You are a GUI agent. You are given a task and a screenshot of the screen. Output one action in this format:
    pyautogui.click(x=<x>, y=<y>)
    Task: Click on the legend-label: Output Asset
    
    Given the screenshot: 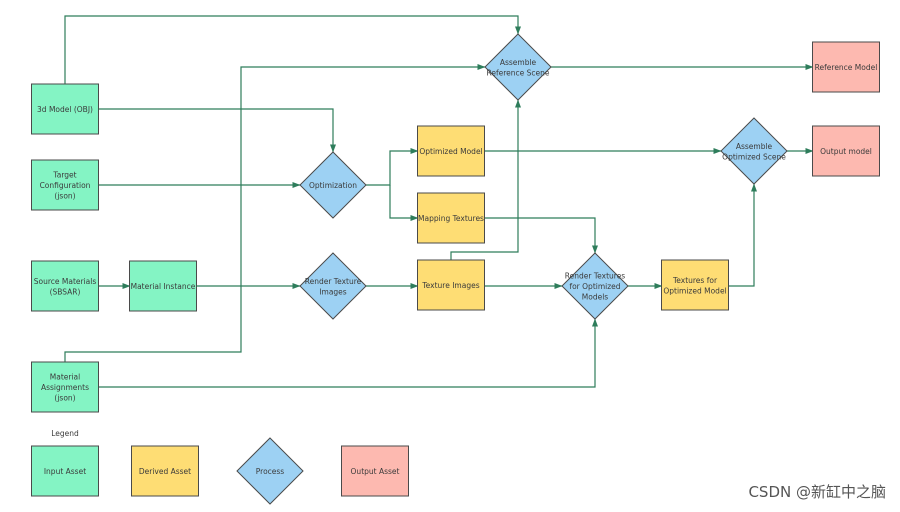 What is the action you would take?
    pyautogui.click(x=375, y=471)
    